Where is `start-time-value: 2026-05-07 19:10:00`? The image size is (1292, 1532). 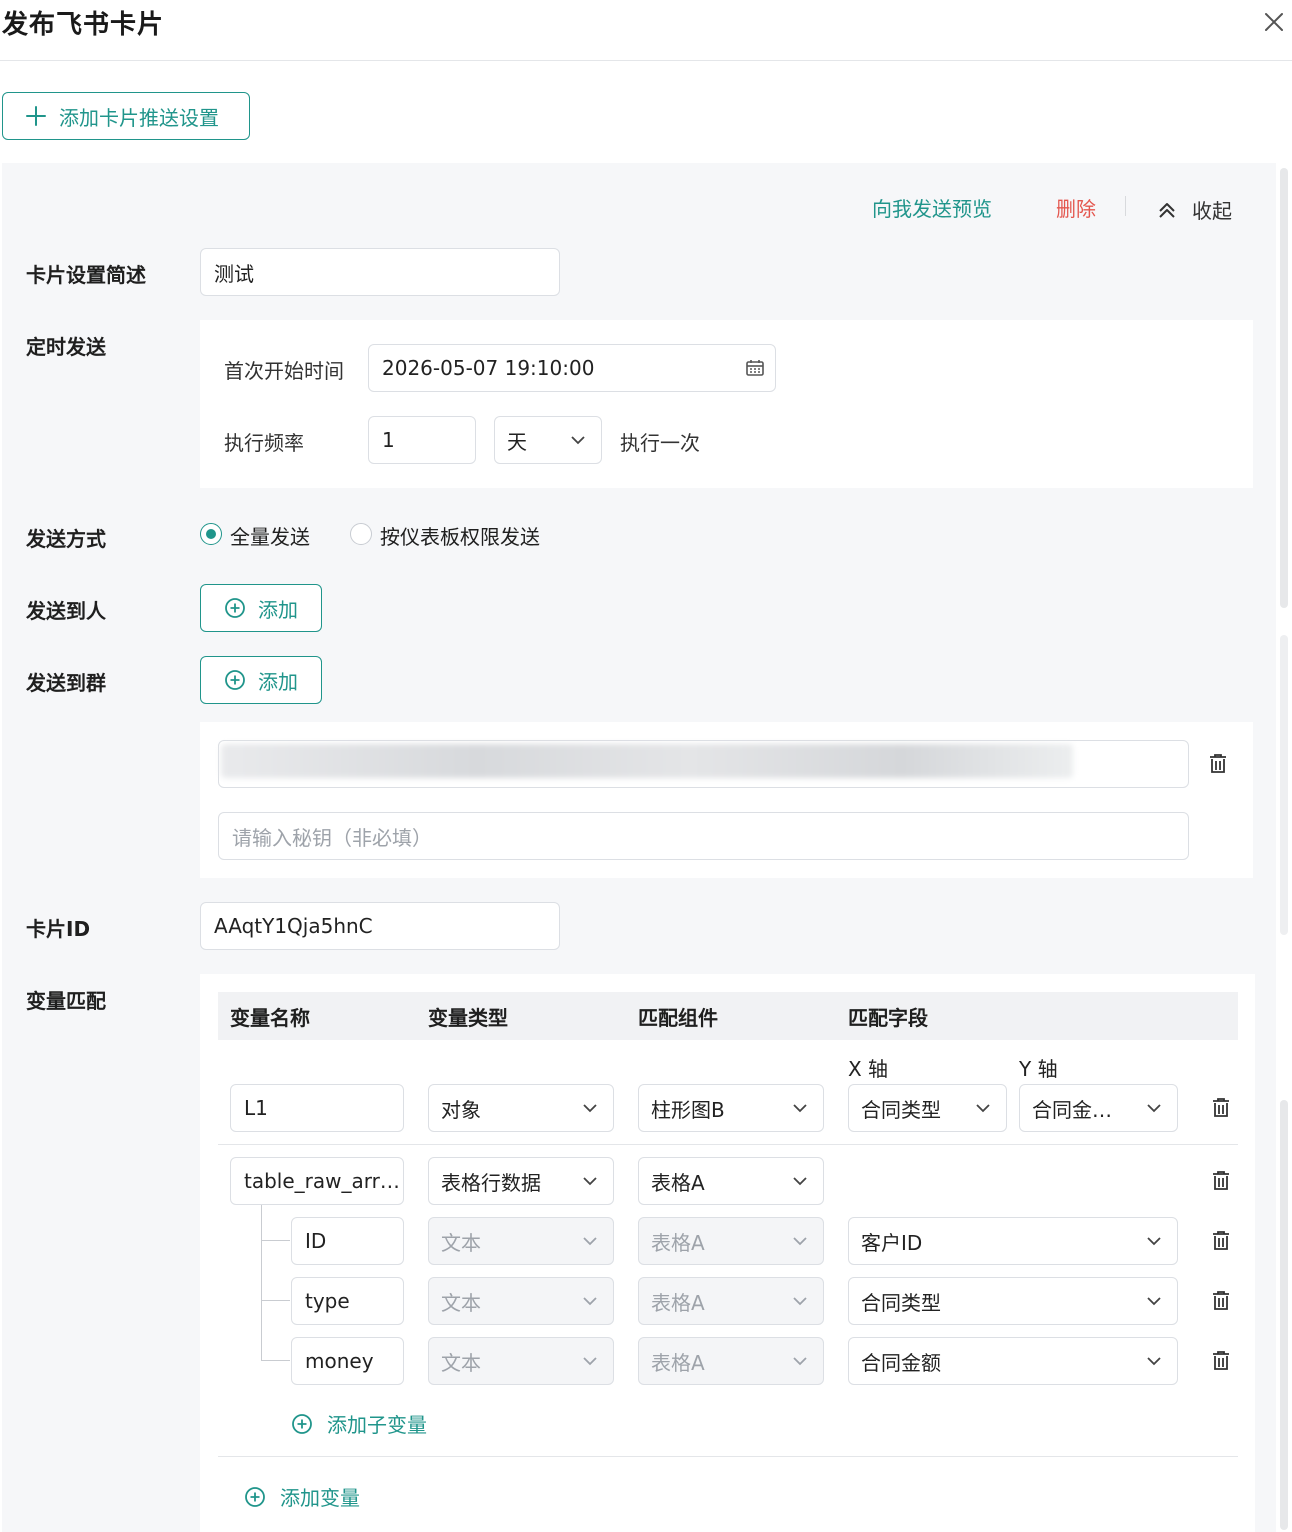 start-time-value: 2026-05-07 19:10:00 is located at coordinates (488, 368).